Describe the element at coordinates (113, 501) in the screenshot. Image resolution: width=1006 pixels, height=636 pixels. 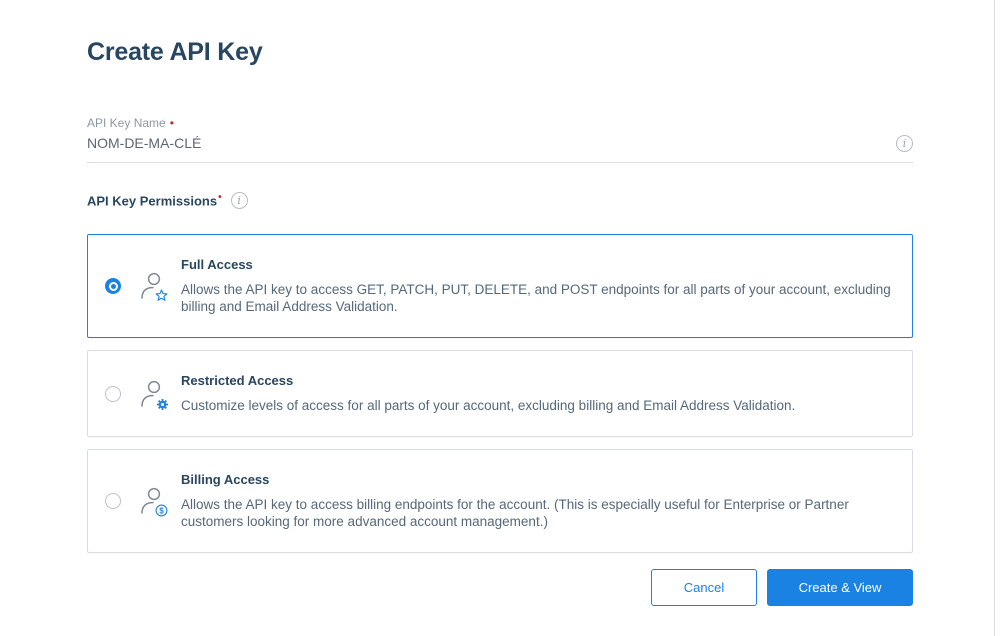
I see `radio-billing-access` at that location.